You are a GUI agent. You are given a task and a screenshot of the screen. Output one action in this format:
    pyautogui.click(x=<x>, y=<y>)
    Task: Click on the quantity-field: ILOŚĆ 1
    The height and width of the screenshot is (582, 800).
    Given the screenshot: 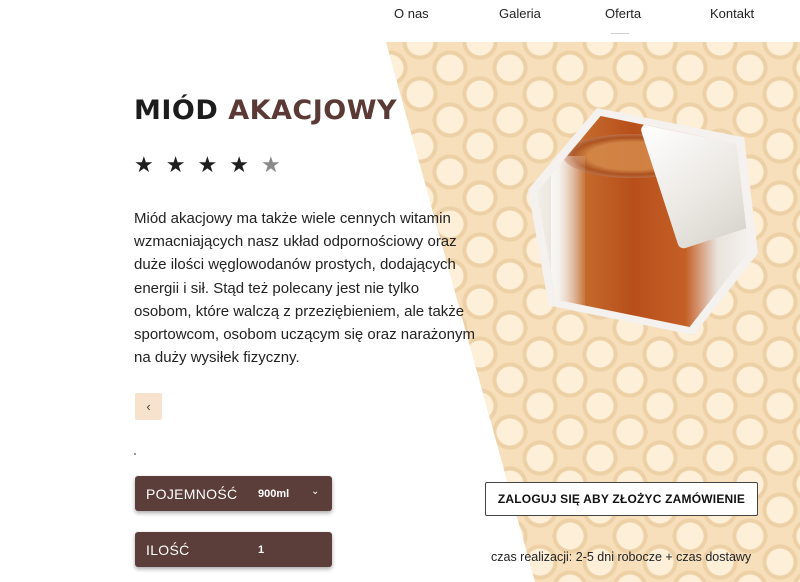 What is the action you would take?
    pyautogui.click(x=233, y=549)
    